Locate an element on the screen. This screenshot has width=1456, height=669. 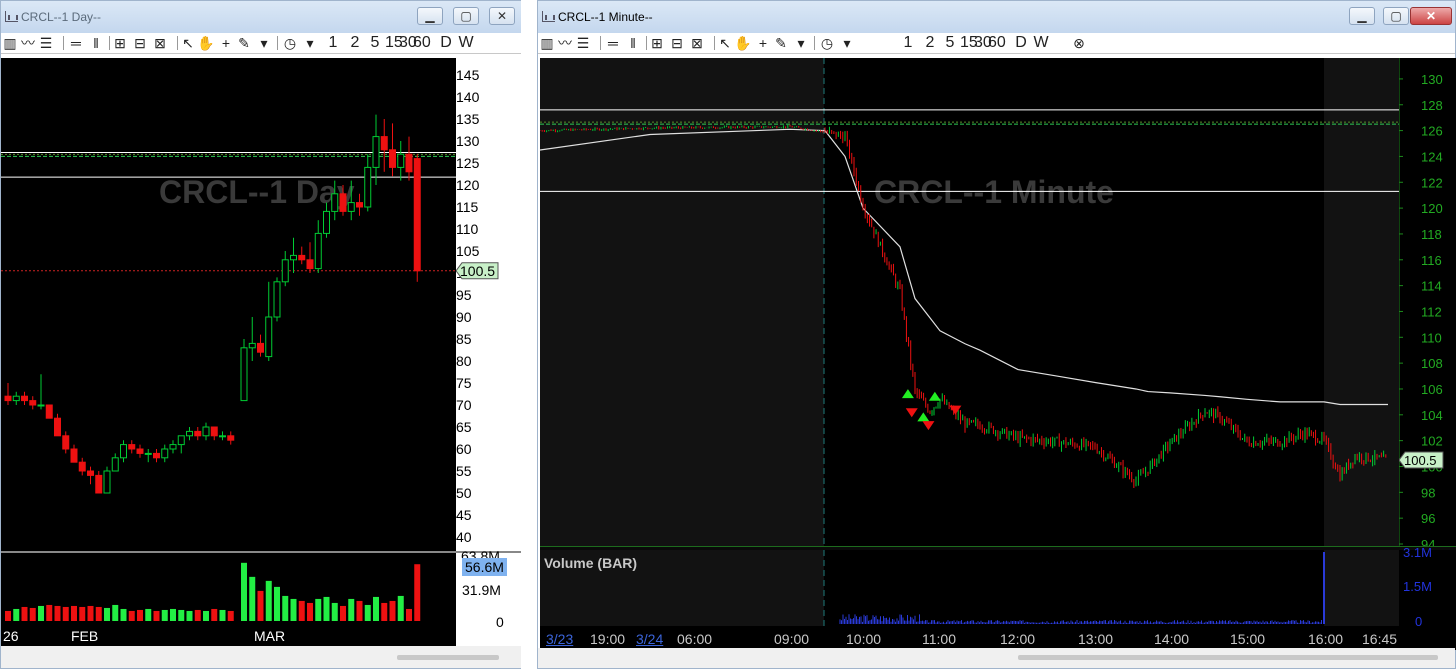
daily-chart-titlebar: CRCL--1 Day-- ▁ ▢ ✕ is located at coordinates (261, 17).